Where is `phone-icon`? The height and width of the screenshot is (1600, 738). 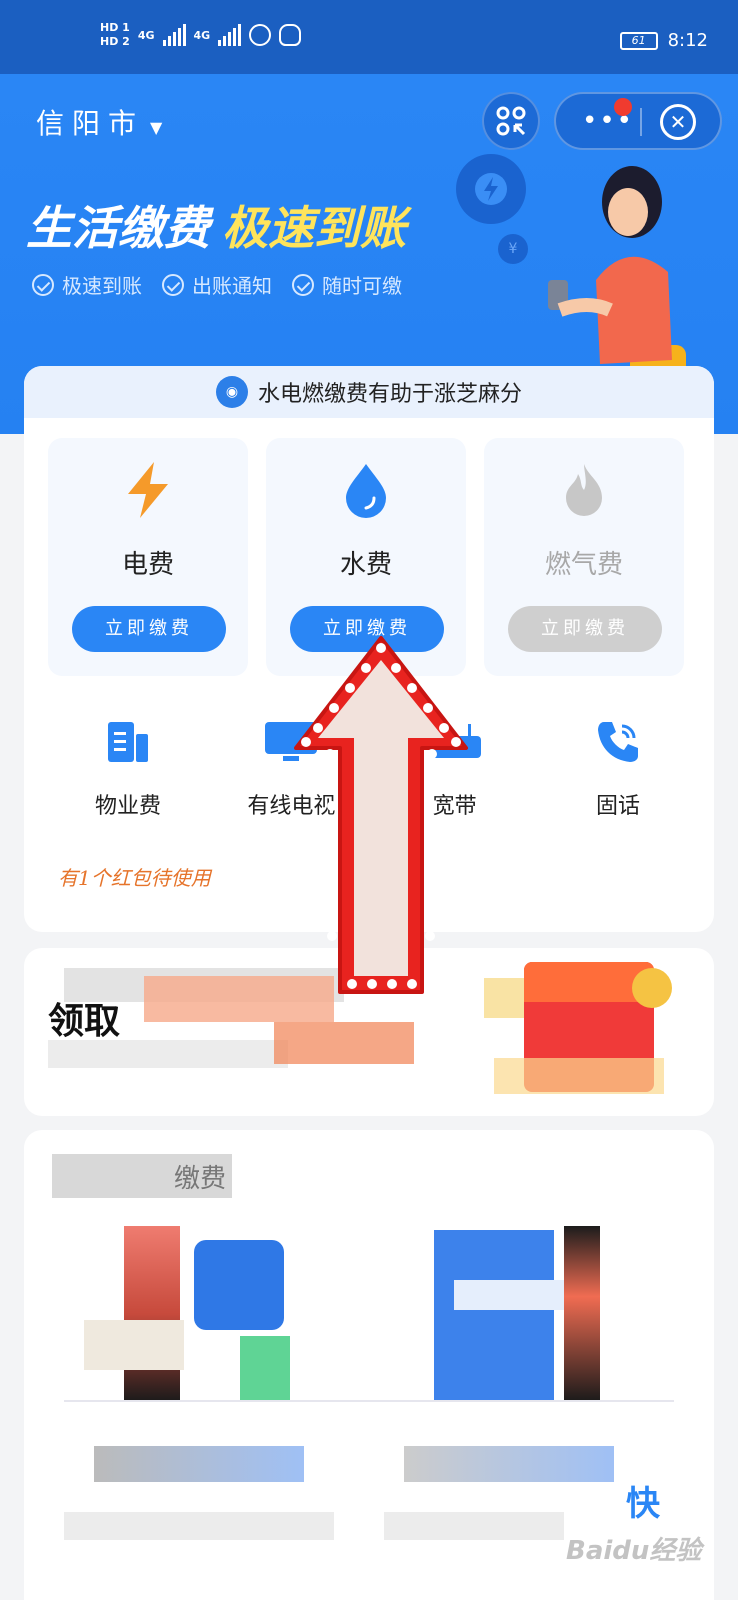
phone-icon is located at coordinates (618, 742).